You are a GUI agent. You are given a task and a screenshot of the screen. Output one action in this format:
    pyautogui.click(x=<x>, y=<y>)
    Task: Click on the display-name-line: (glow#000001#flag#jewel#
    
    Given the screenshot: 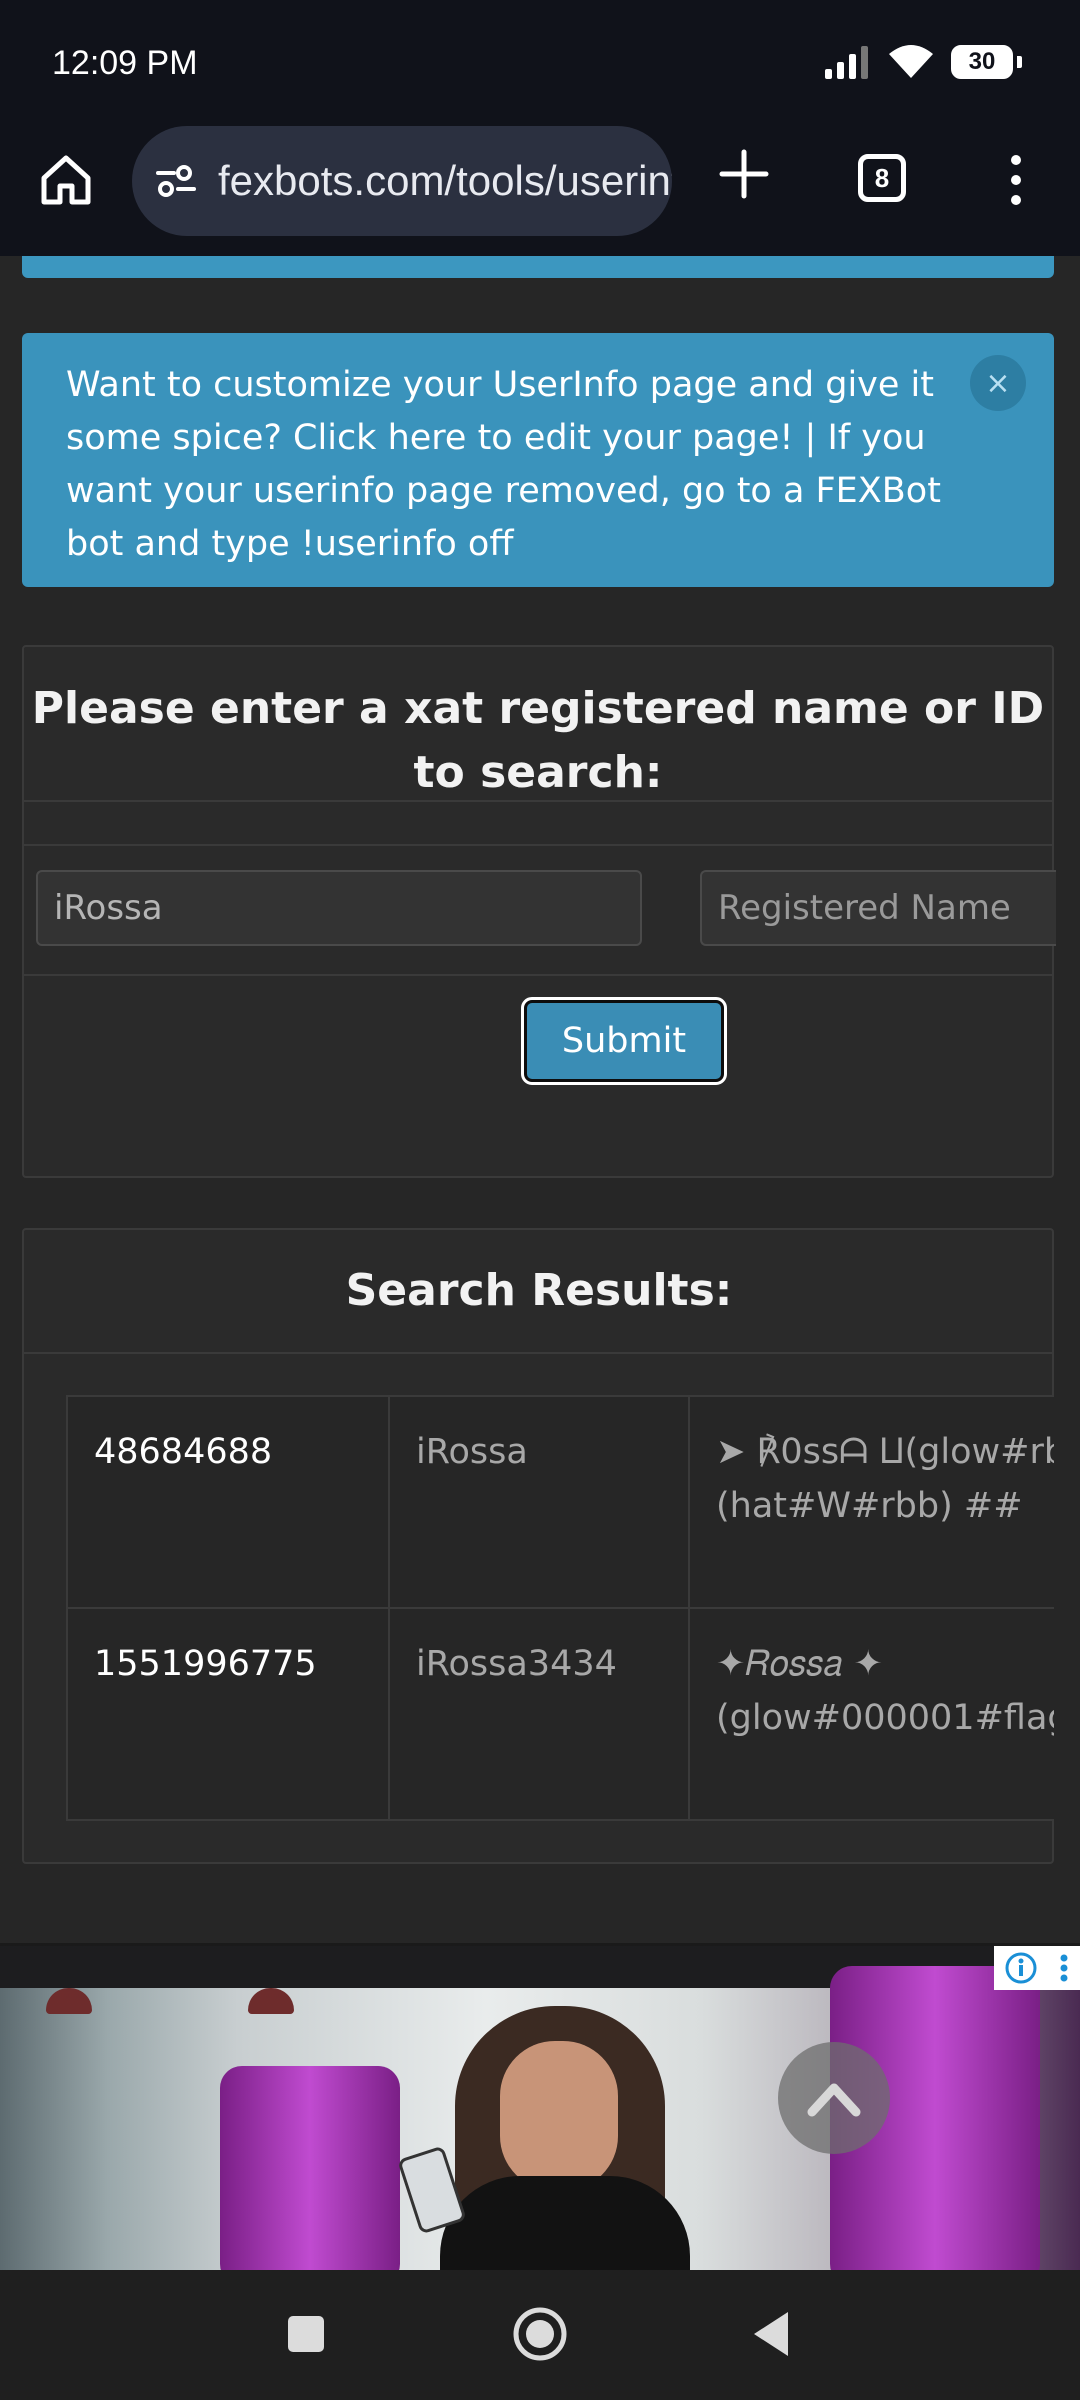 What is the action you would take?
    pyautogui.click(x=885, y=1718)
    